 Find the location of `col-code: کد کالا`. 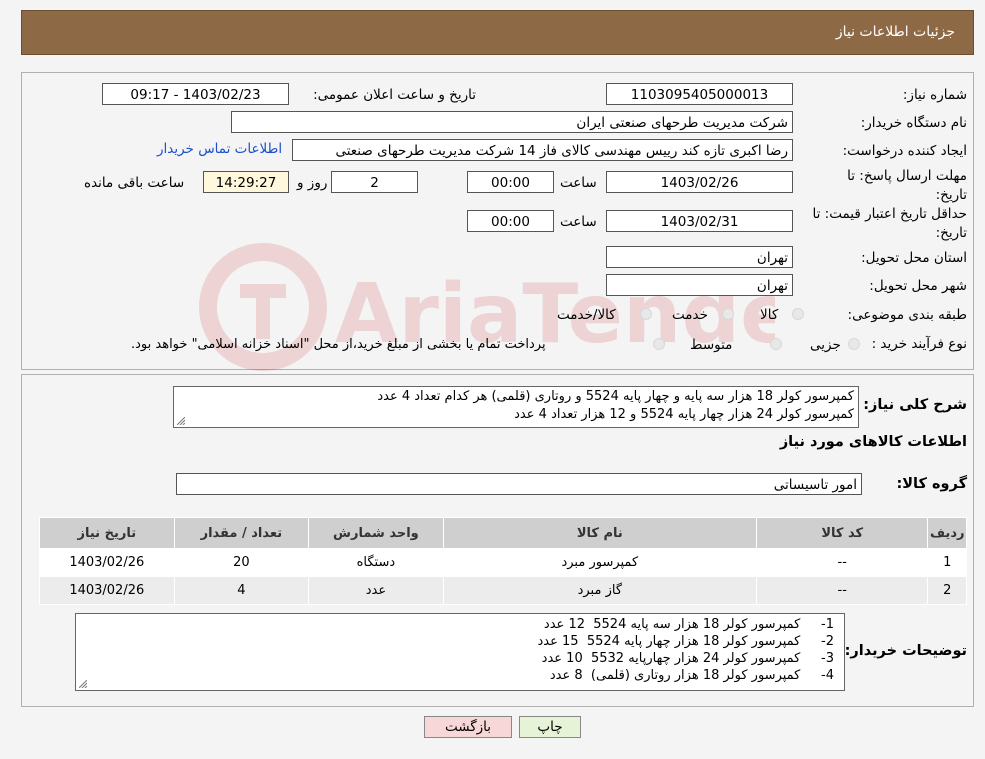

col-code: کد کالا is located at coordinates (842, 533).